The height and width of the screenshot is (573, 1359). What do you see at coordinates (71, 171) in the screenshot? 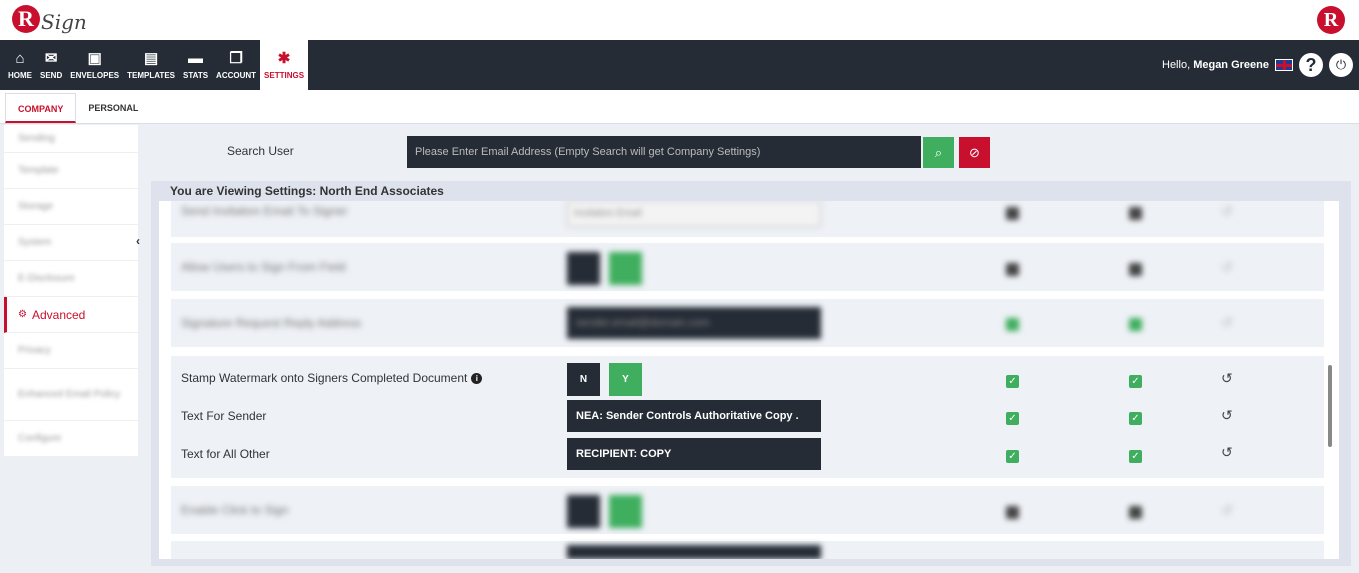
I see `sidebar-item-template: Template` at bounding box center [71, 171].